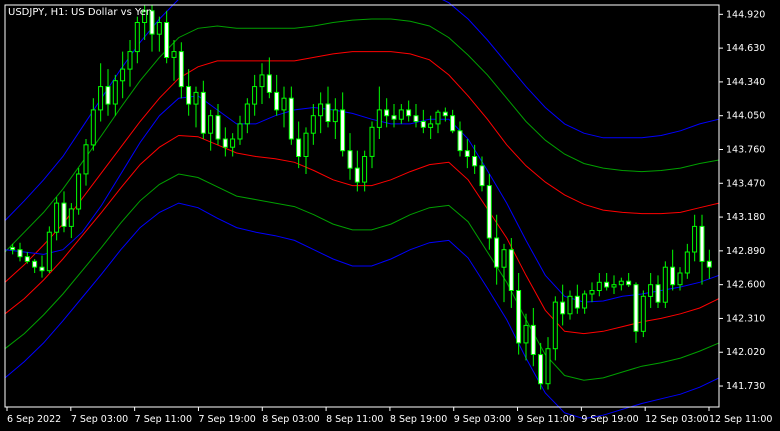  I want to click on price-label: 144.920, so click(745, 14).